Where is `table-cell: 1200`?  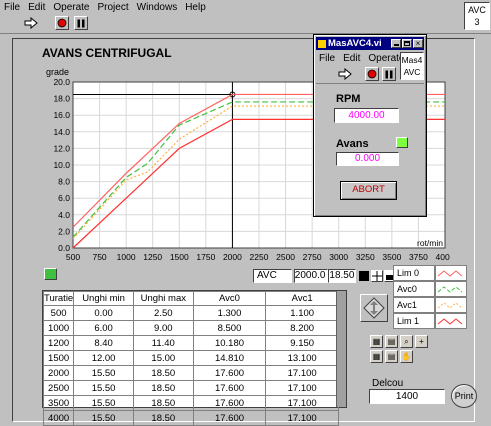
table-cell: 1200 is located at coordinates (58, 343).